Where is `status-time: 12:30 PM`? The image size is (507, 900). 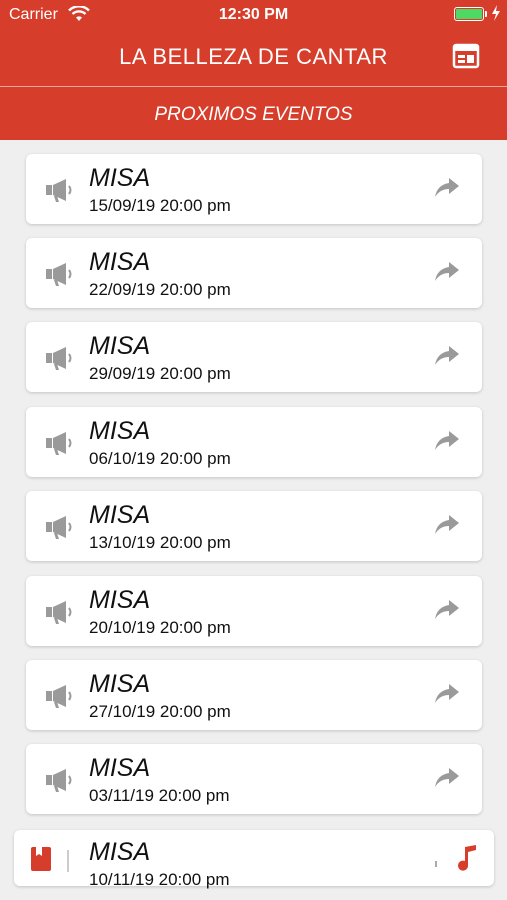 status-time: 12:30 PM is located at coordinates (253, 14).